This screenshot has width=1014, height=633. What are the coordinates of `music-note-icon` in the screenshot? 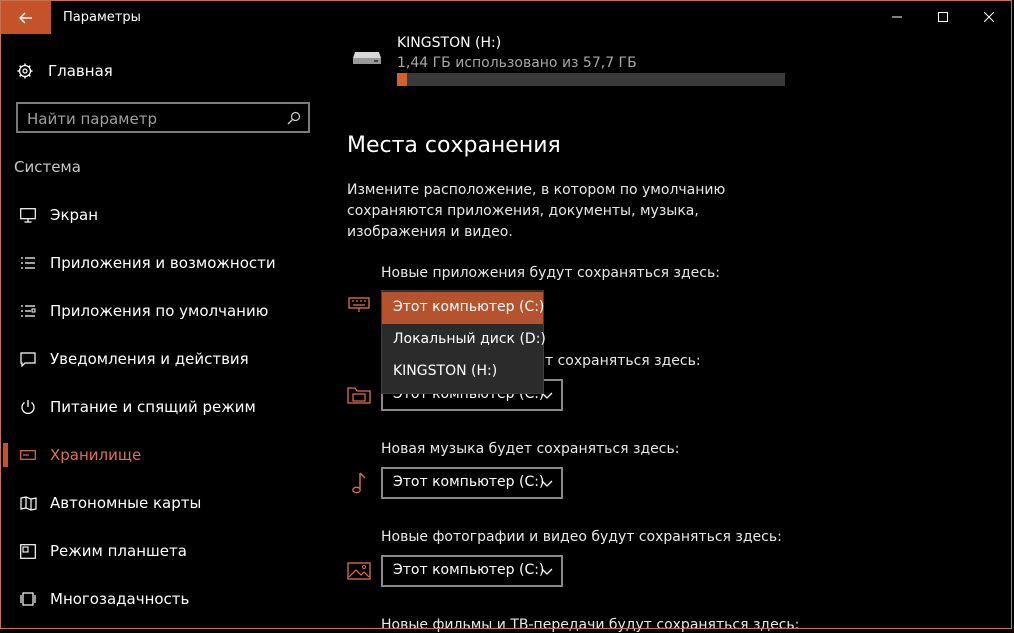 It's located at (359, 483).